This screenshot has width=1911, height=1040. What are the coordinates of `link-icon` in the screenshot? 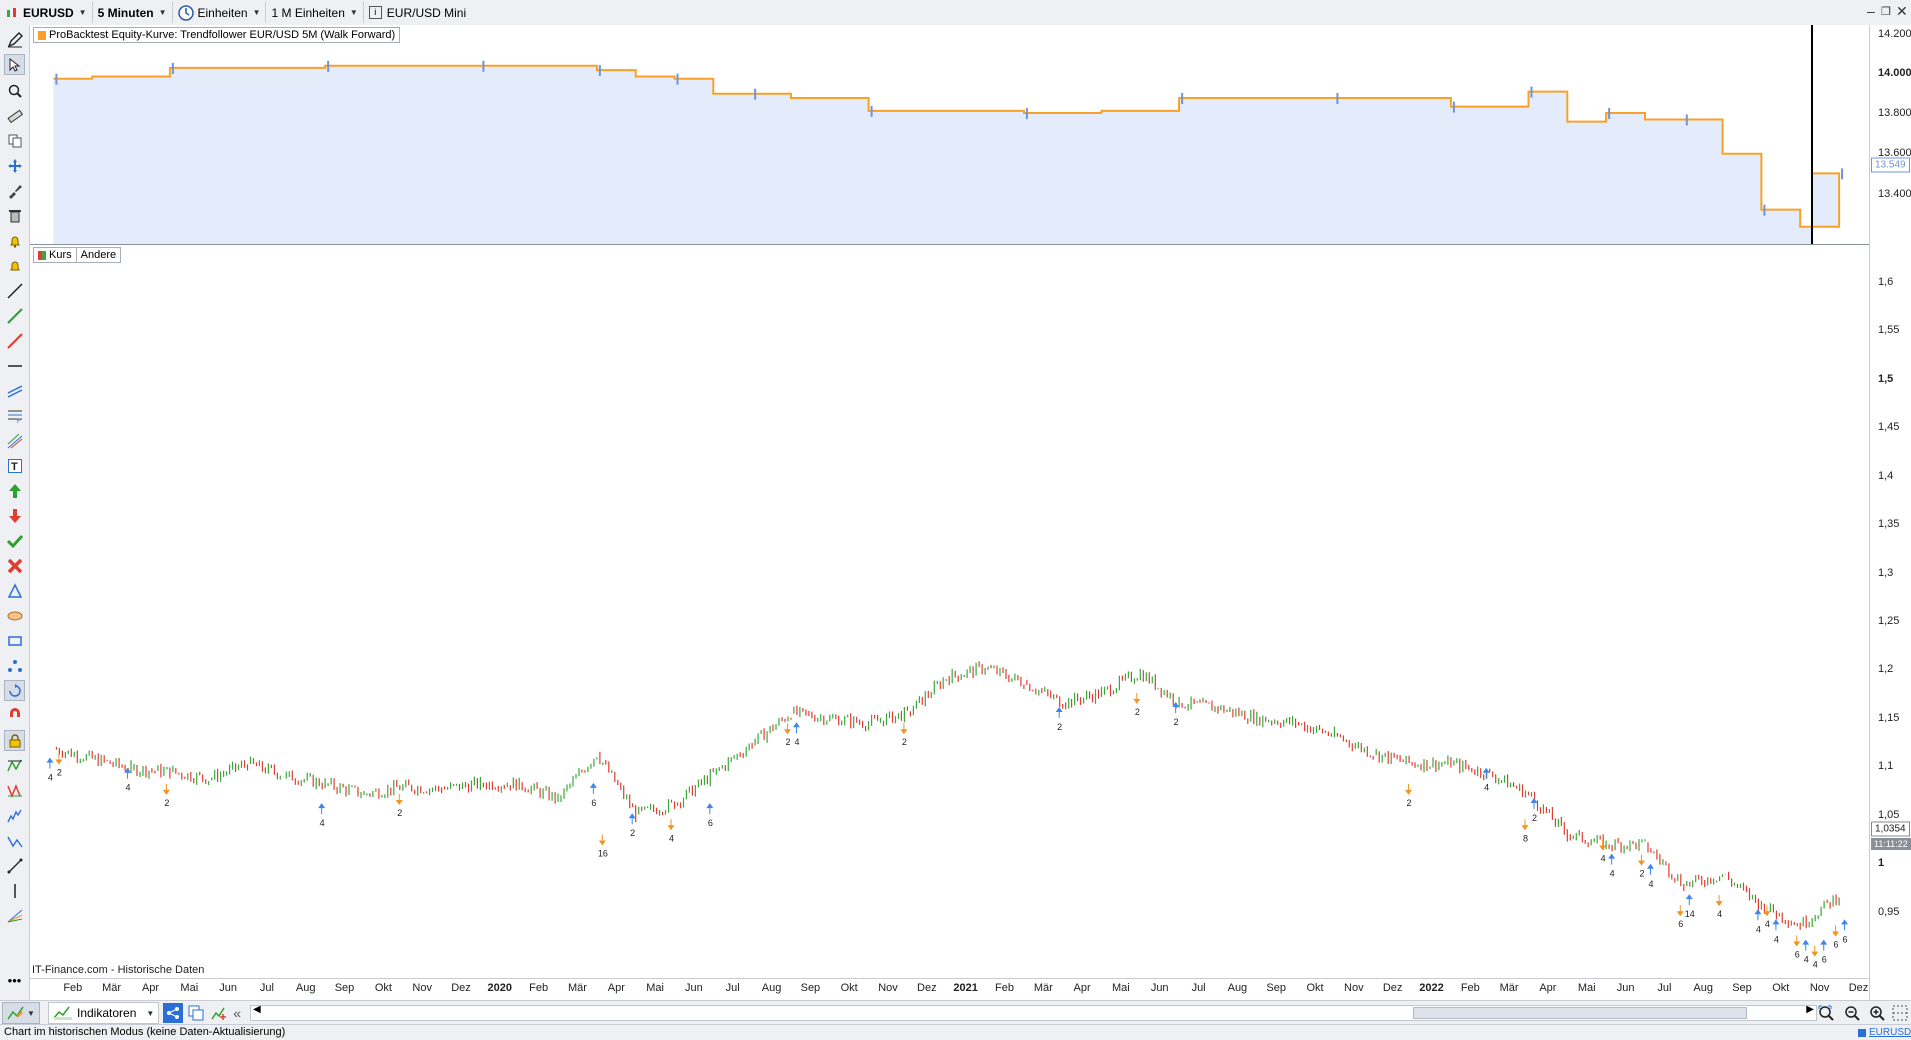 It's located at (1862, 1032).